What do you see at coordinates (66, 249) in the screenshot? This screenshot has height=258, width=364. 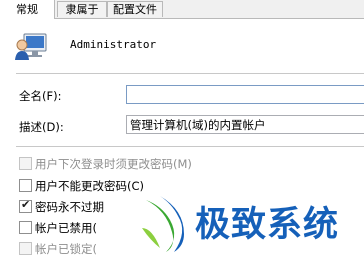 I see `checkbox-label: 帐户已锁定(` at bounding box center [66, 249].